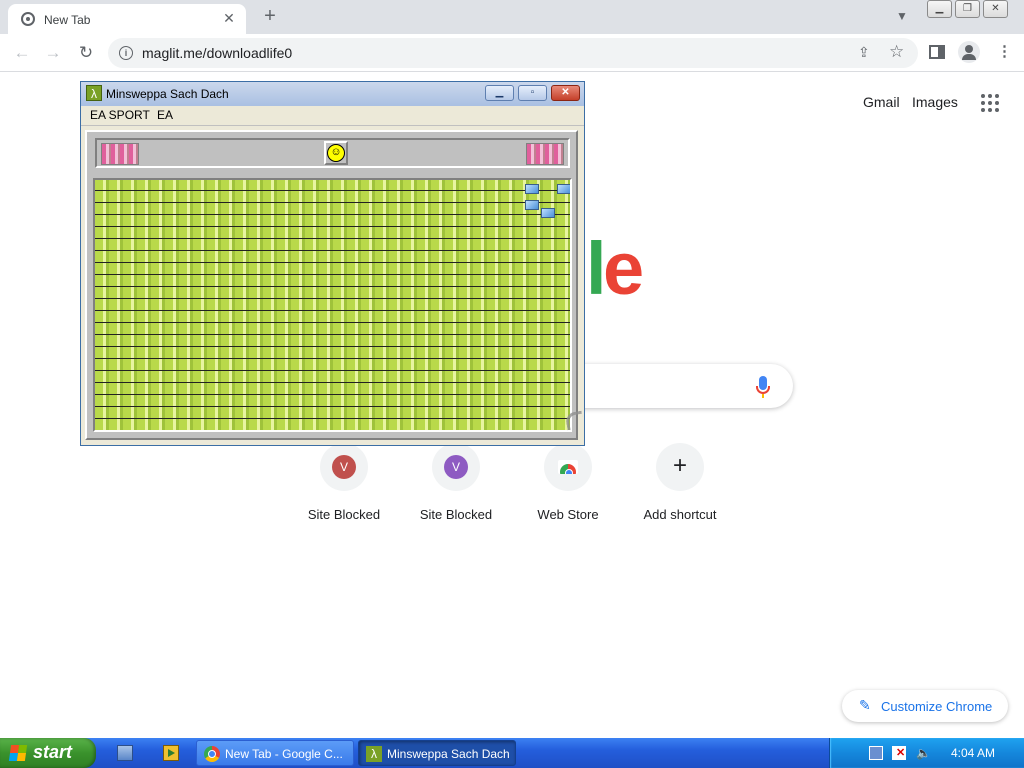 The height and width of the screenshot is (768, 1024). I want to click on minesweeper-menubar: EA SPORT EA, so click(332, 116).